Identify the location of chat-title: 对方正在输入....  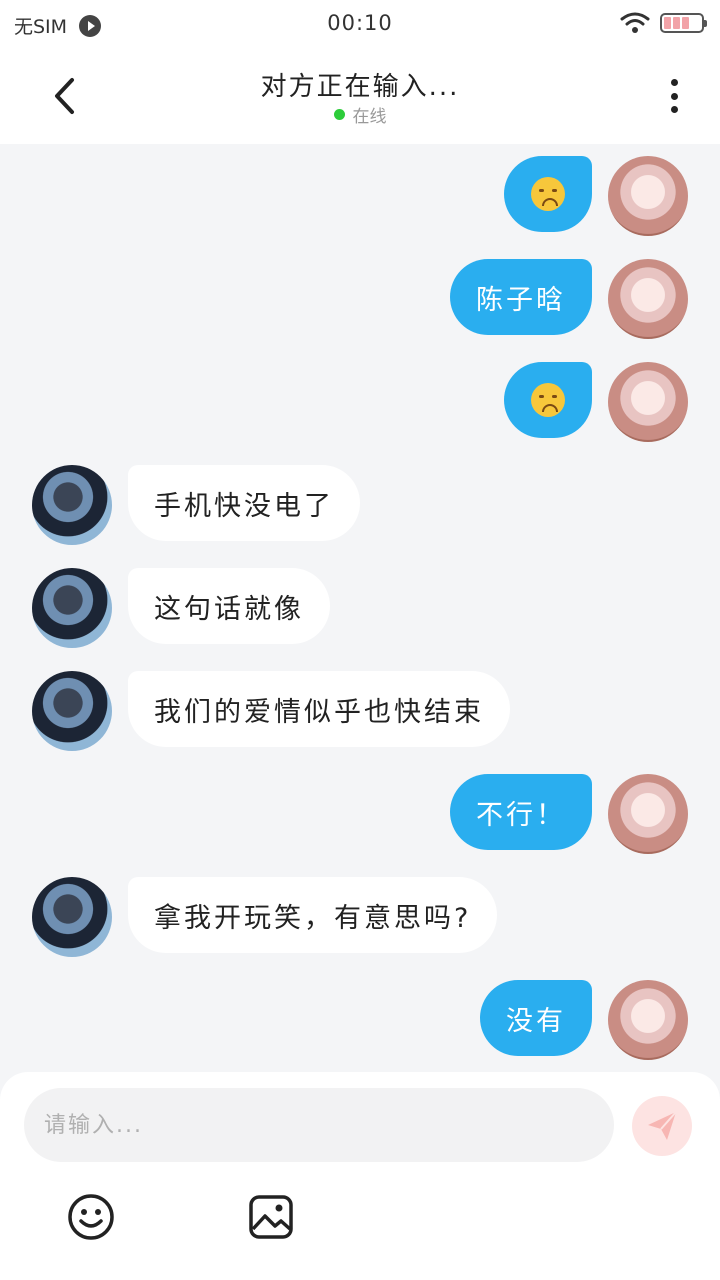
(360, 87).